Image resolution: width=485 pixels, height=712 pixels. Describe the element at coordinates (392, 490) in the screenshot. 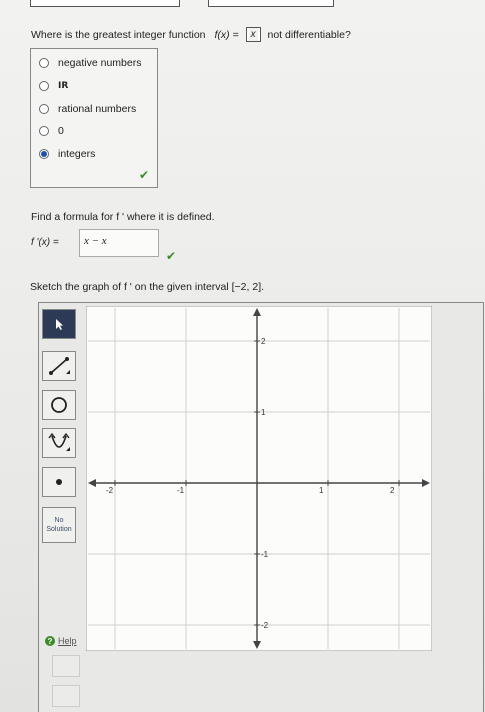

I see `x-tick-label: 2` at that location.